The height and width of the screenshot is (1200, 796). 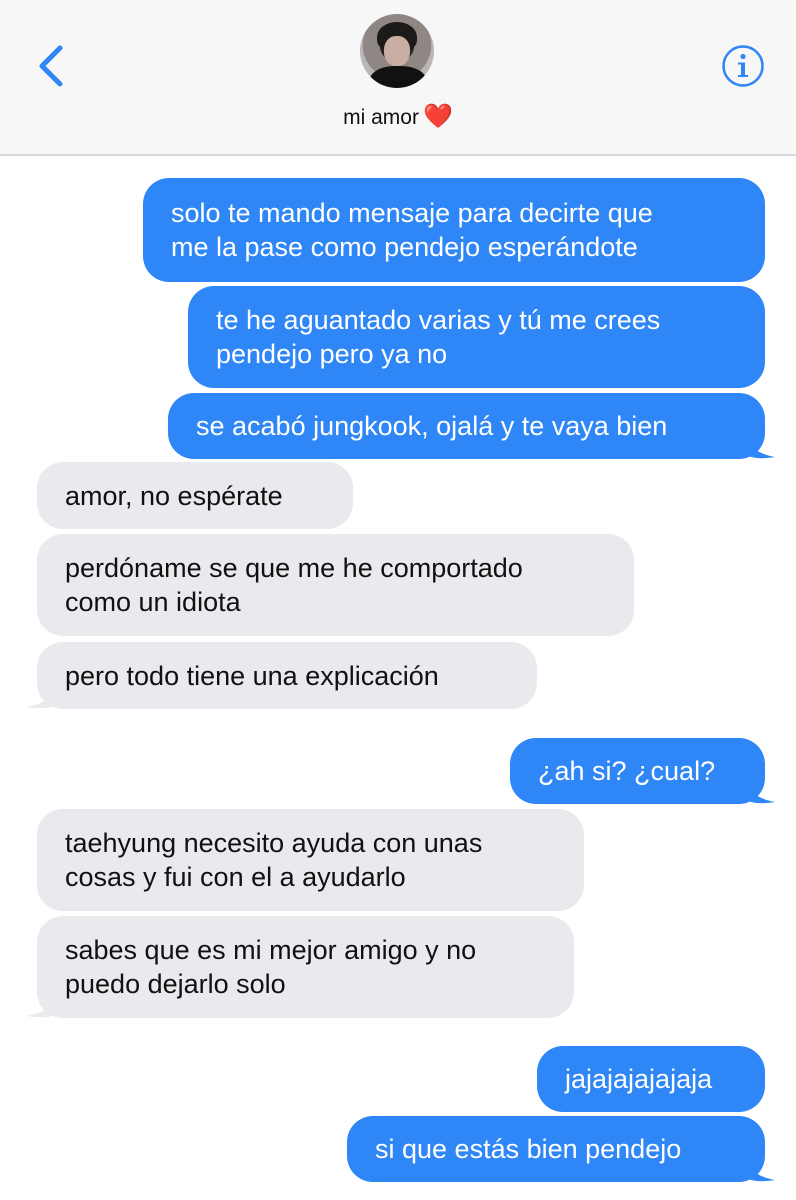 What do you see at coordinates (651, 1079) in the screenshot?
I see `sent-message-bubble: jajajajajajaja` at bounding box center [651, 1079].